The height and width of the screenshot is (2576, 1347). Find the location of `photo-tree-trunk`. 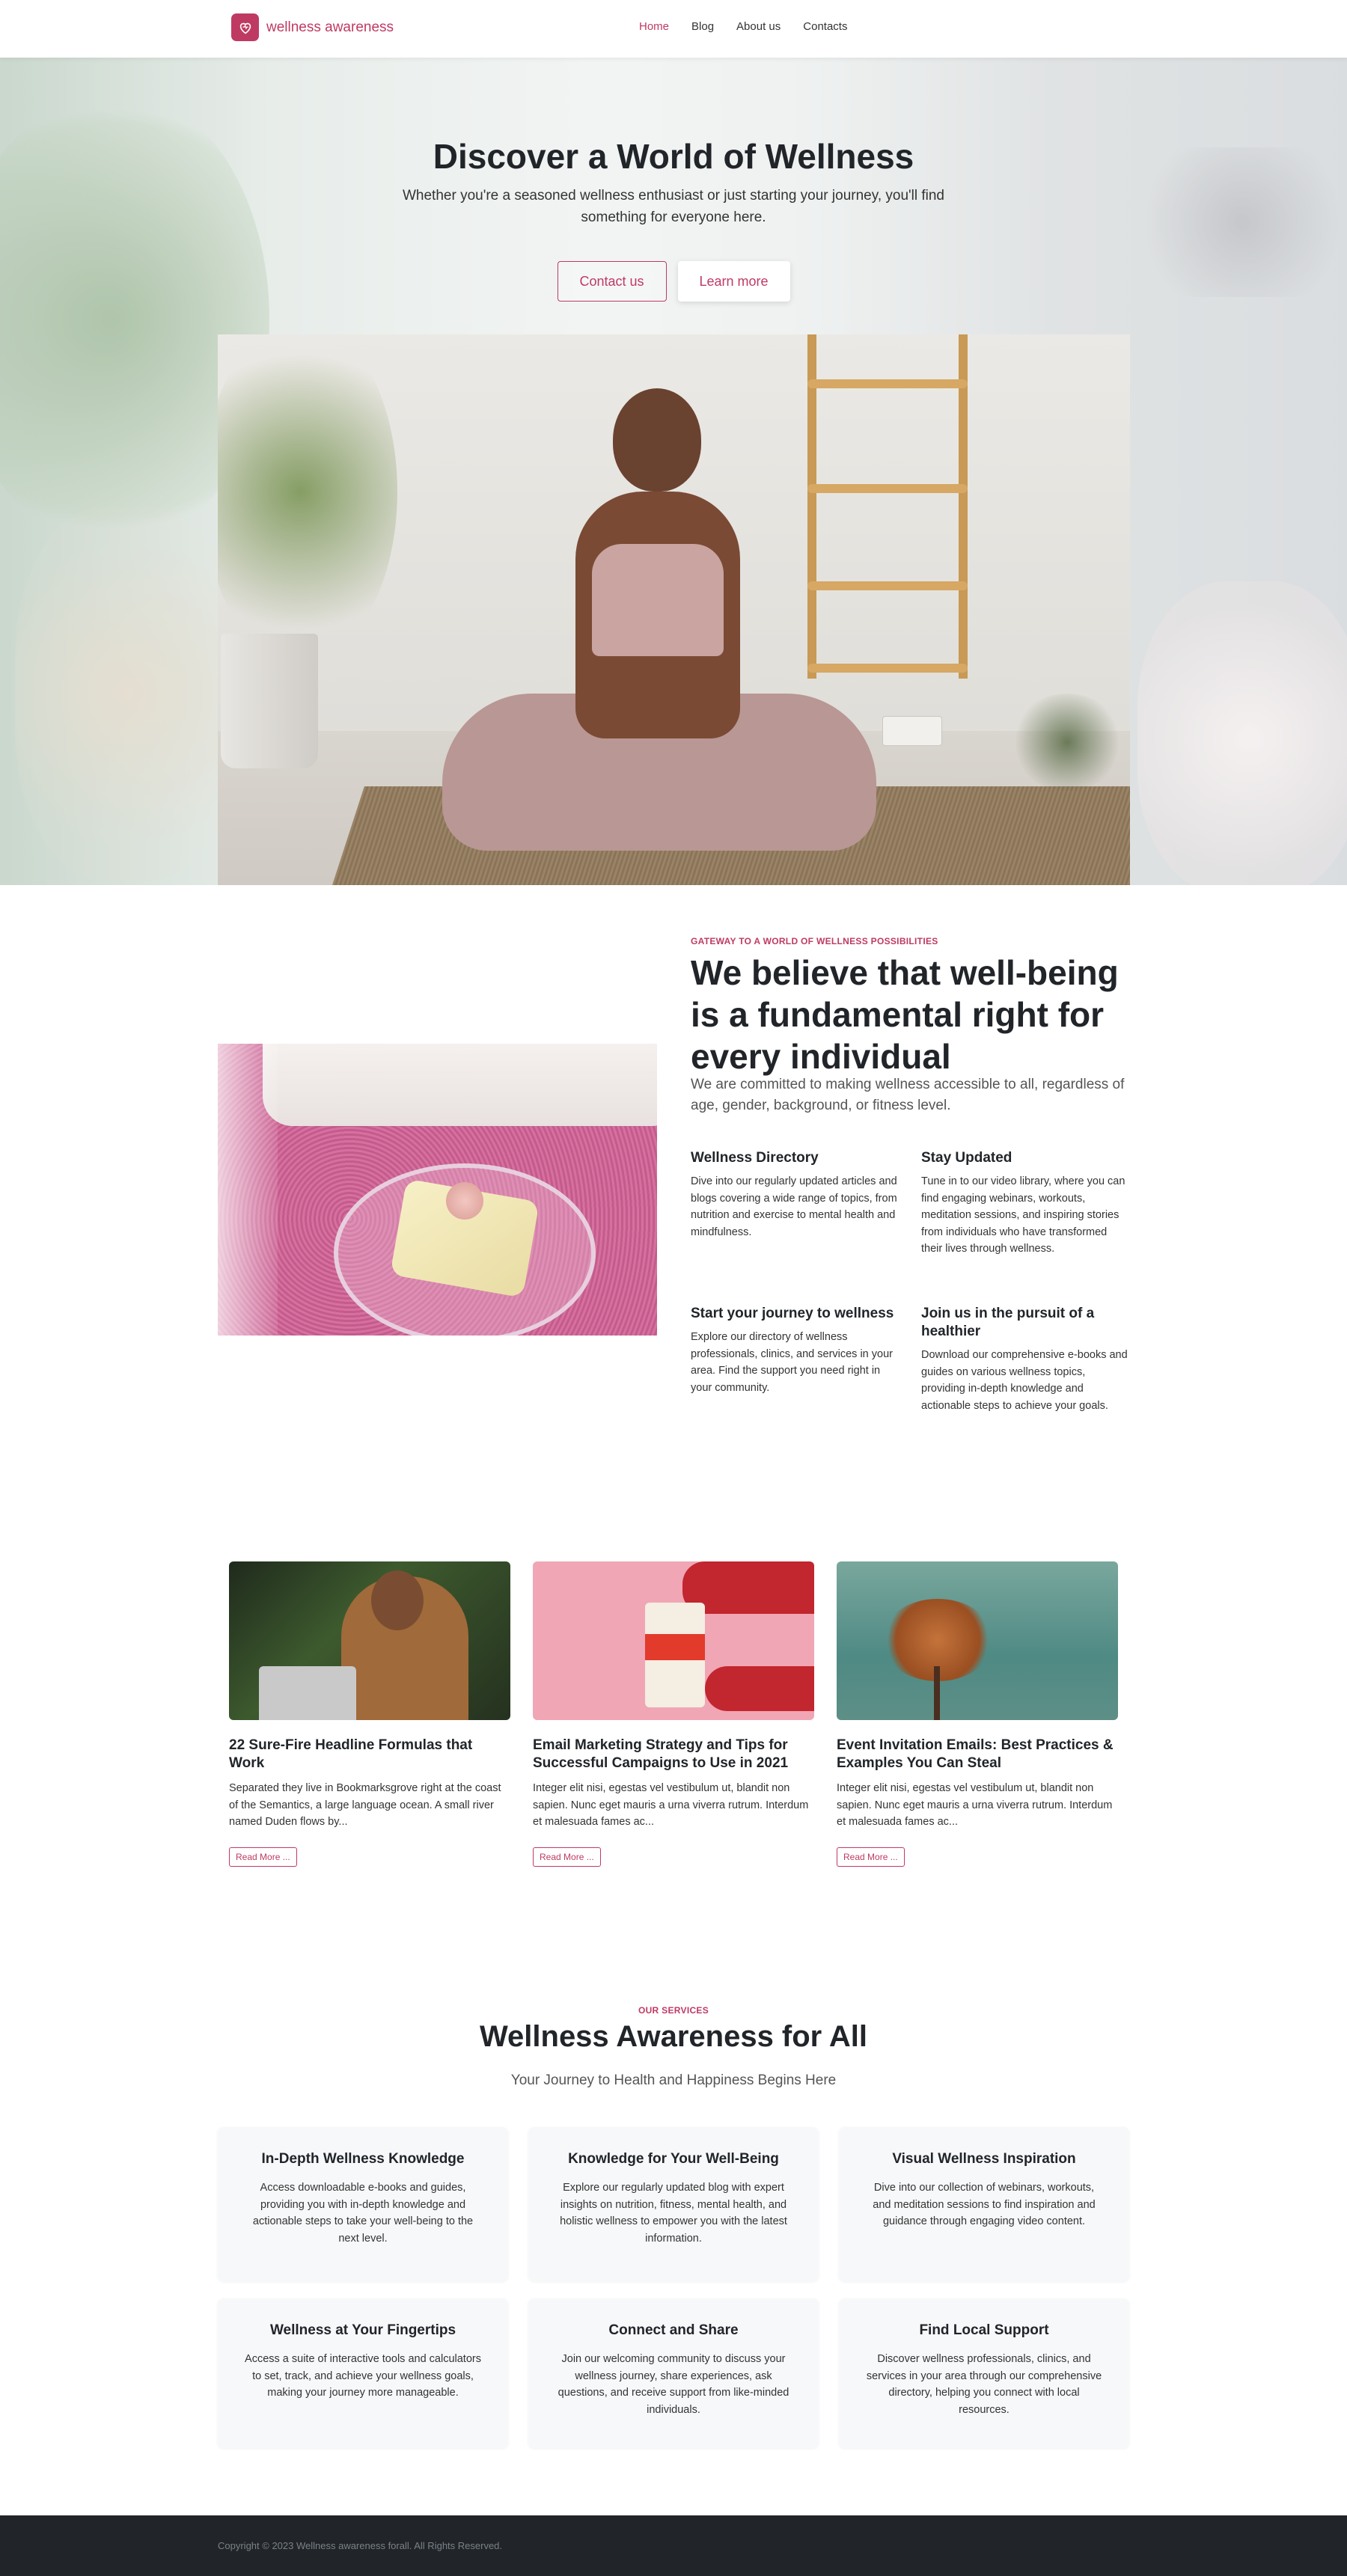

photo-tree-trunk is located at coordinates (937, 1693).